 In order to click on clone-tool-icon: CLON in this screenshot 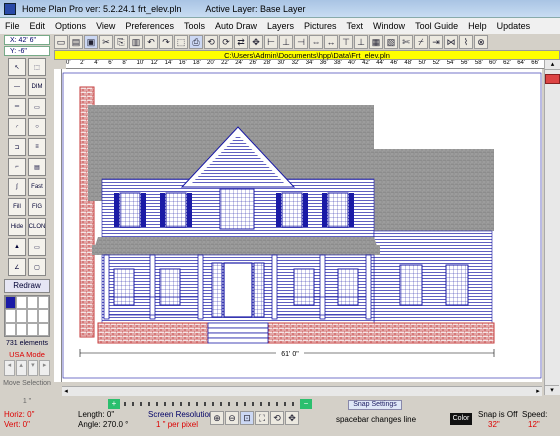, I will do `click(37, 227)`.